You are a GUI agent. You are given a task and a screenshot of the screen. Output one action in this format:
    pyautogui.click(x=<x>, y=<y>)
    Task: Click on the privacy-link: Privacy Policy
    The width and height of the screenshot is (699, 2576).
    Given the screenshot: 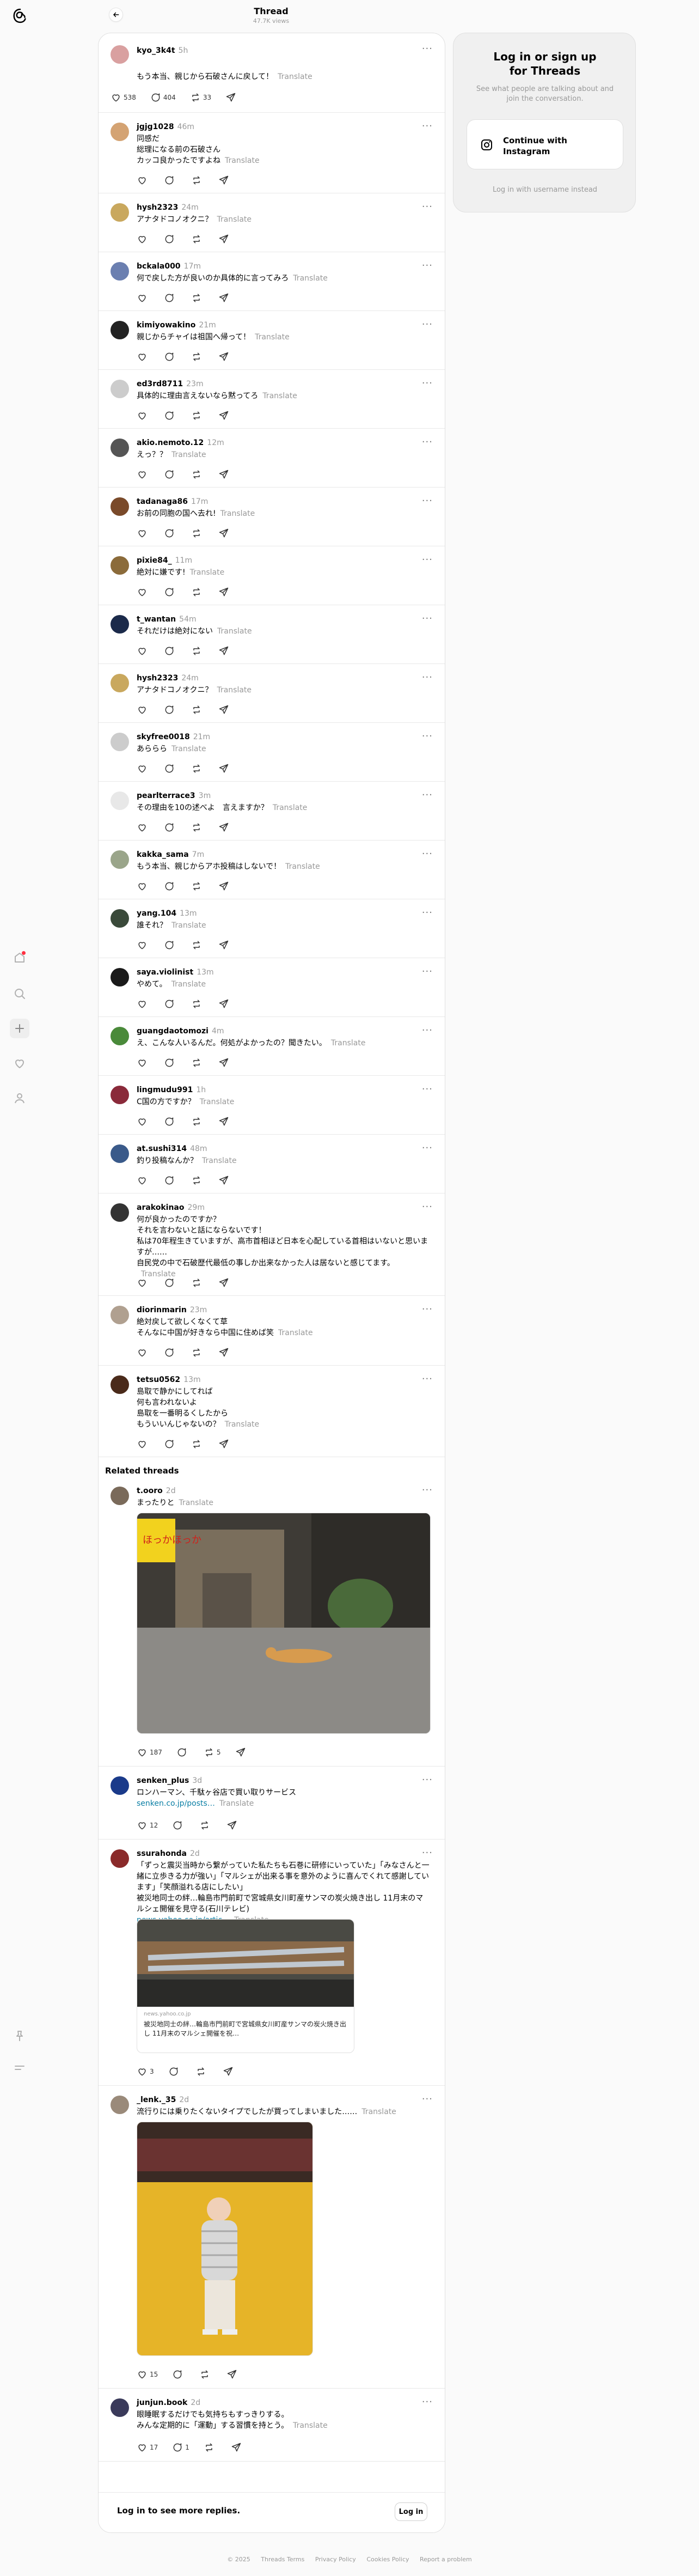 What is the action you would take?
    pyautogui.click(x=335, y=2560)
    